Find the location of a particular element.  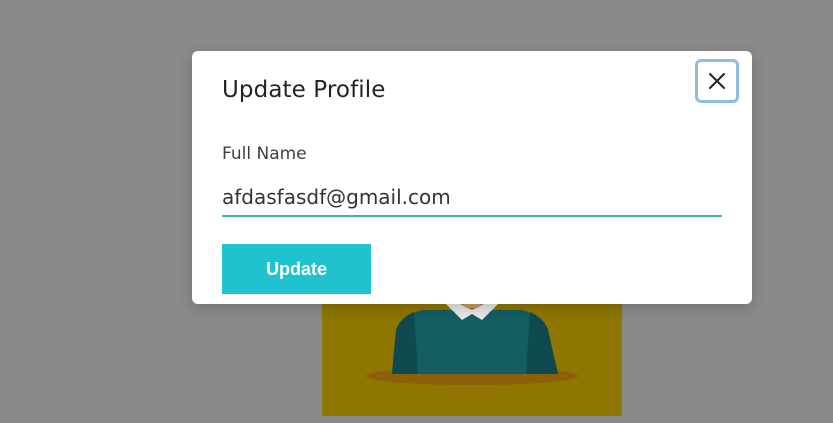

full-name-input is located at coordinates (472, 198).